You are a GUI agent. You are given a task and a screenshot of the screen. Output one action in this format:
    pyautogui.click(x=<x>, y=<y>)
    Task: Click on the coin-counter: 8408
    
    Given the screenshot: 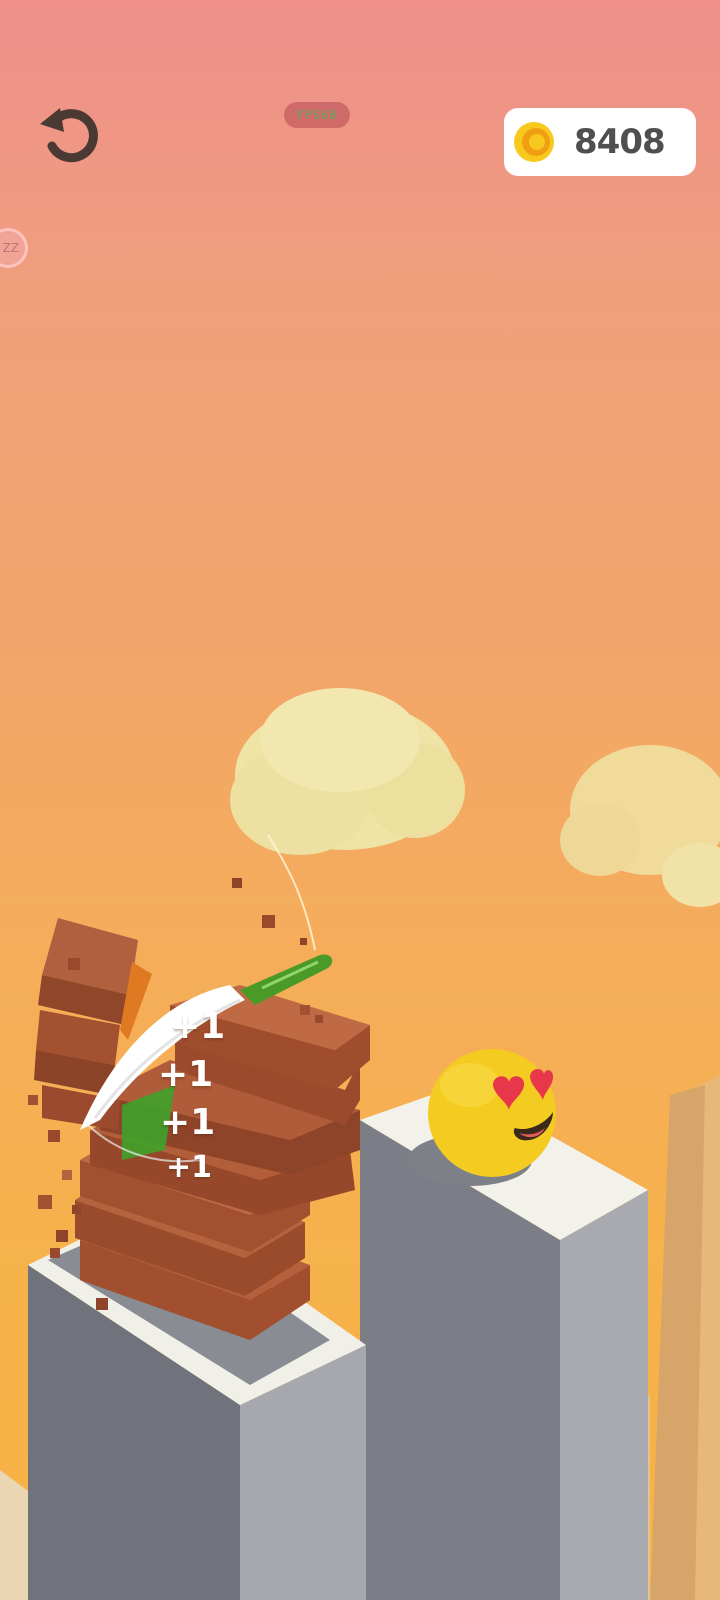 What is the action you would take?
    pyautogui.click(x=600, y=142)
    